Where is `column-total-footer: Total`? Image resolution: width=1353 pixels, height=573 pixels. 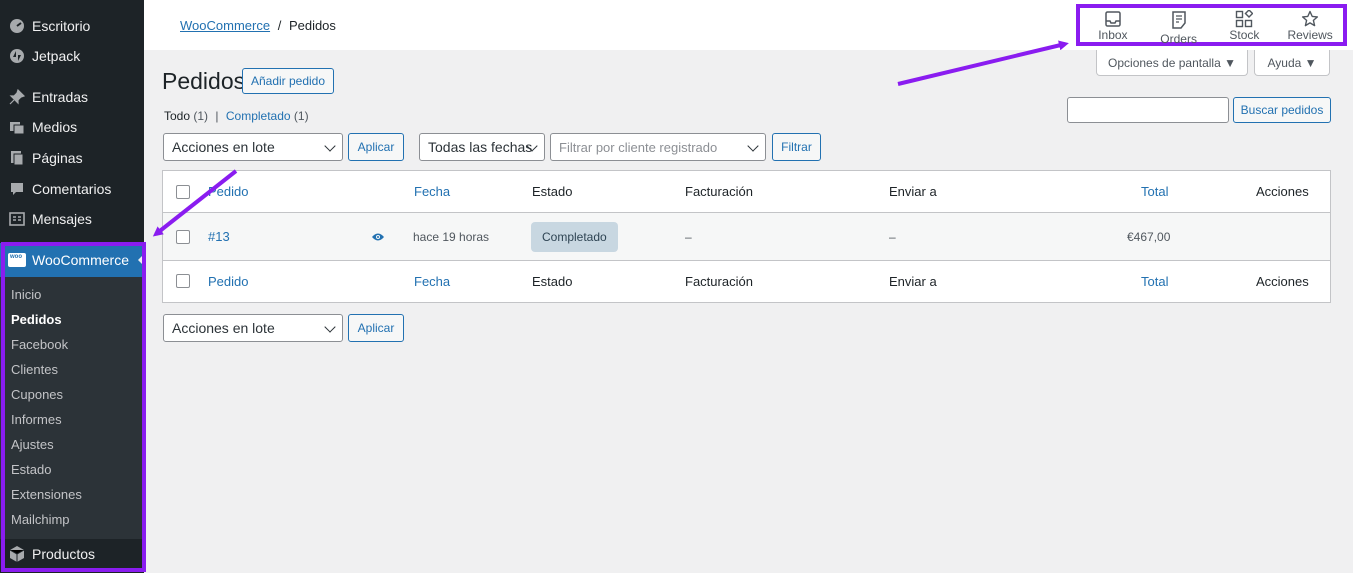
column-total-footer: Total is located at coordinates (1154, 281).